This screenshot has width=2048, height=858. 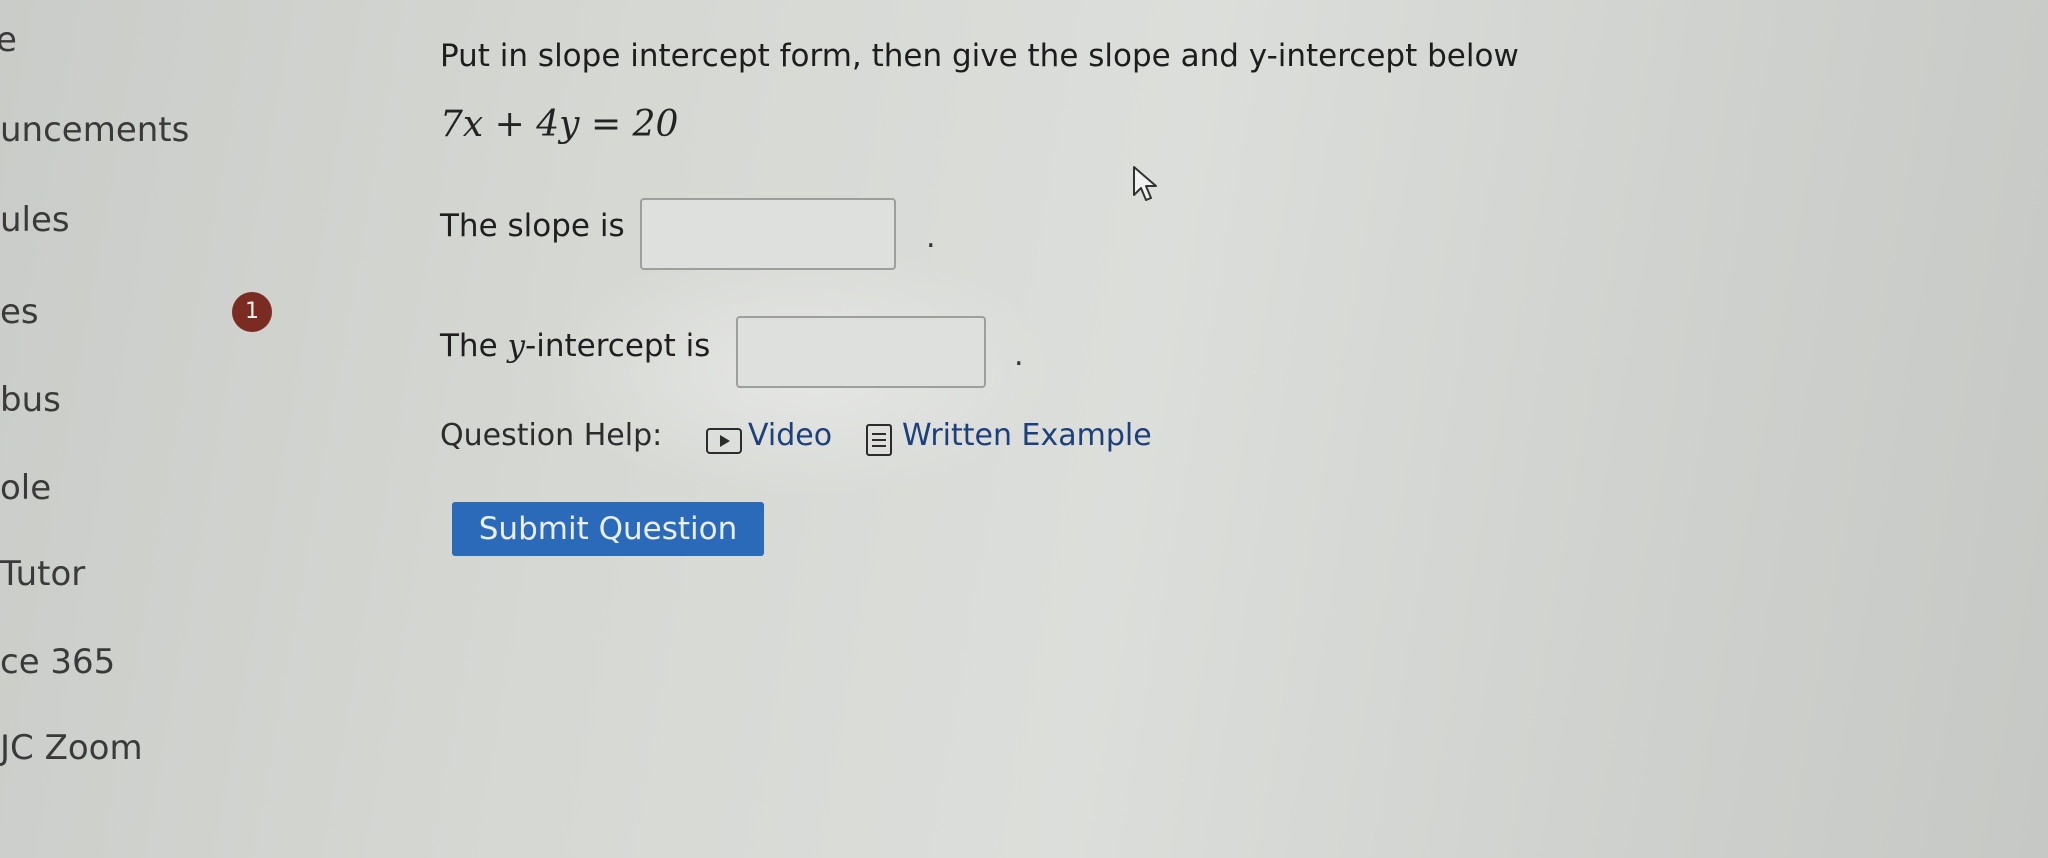 I want to click on sidebar-item-zoom: JC Zoom, so click(x=71, y=748).